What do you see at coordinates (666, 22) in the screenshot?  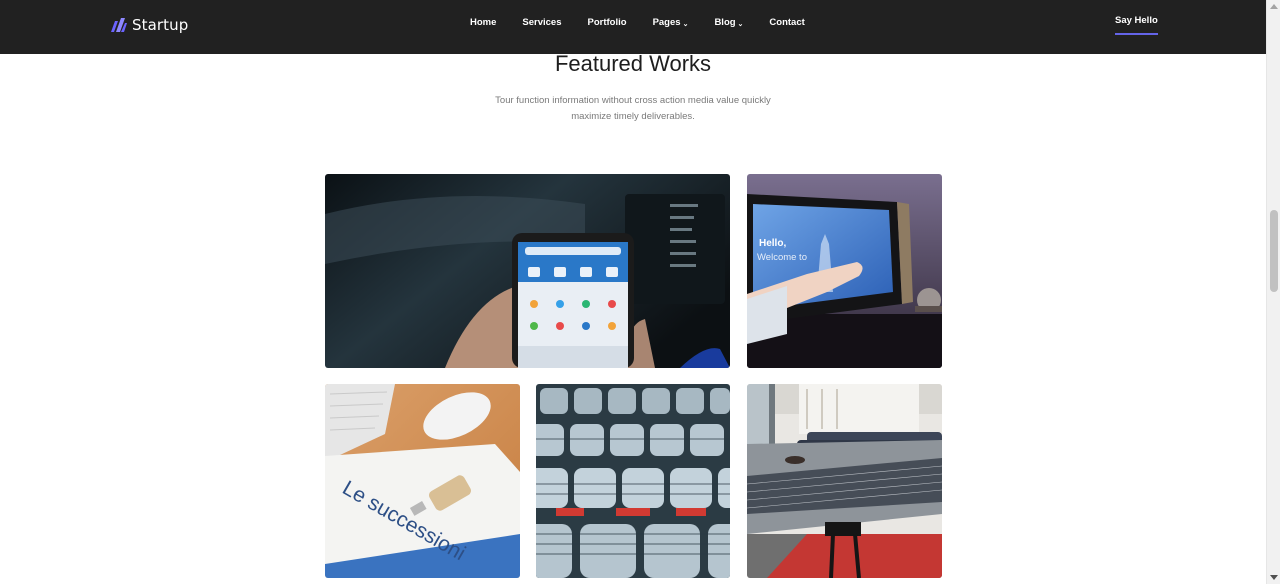 I see `nav-item-label: Pages` at bounding box center [666, 22].